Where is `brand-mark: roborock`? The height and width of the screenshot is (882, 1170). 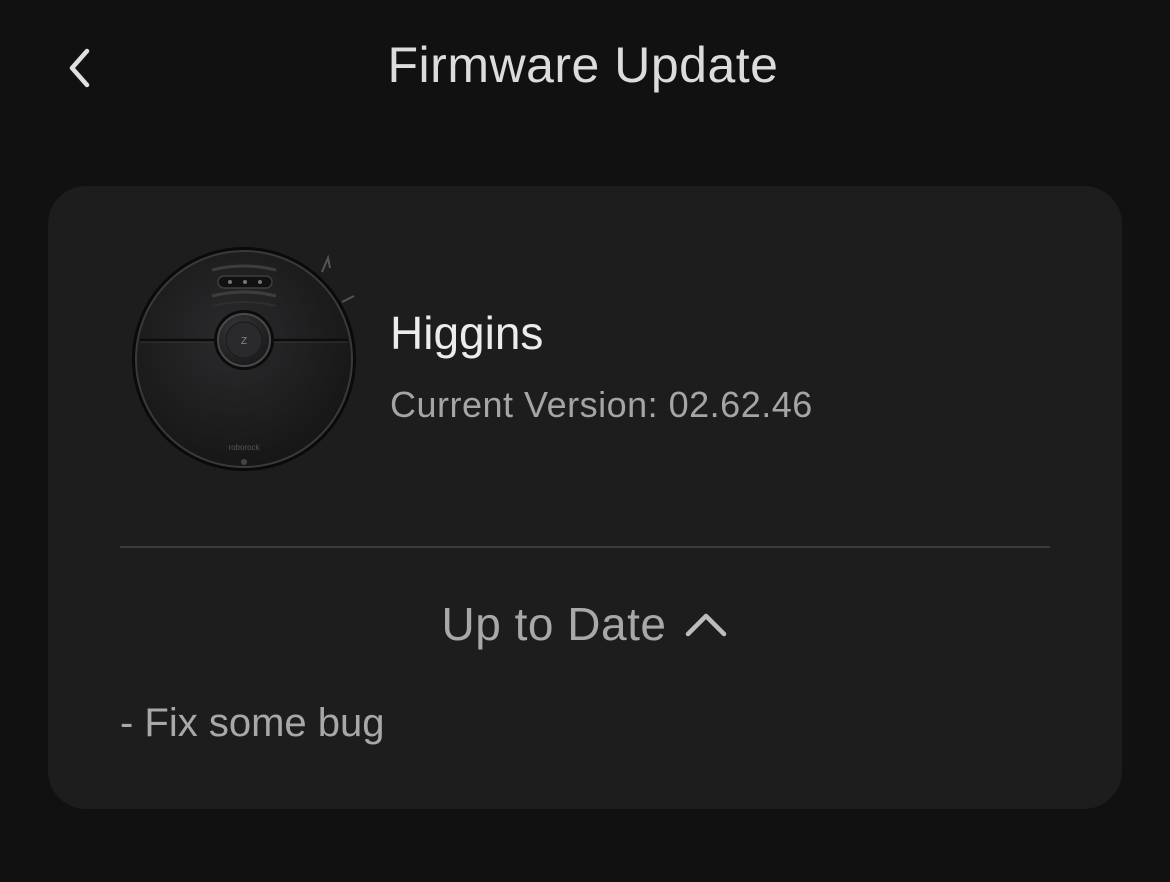 brand-mark: roborock is located at coordinates (244, 447).